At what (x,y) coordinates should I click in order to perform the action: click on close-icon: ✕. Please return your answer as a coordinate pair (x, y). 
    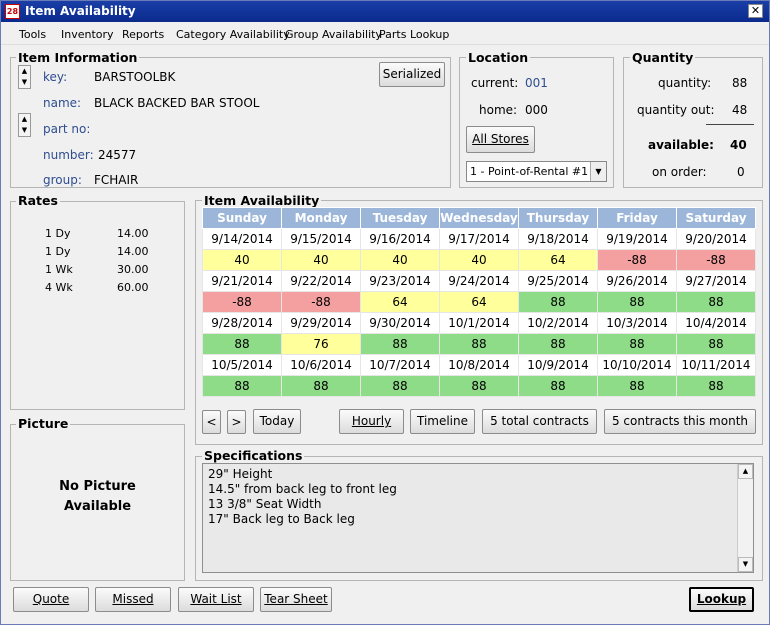
    Looking at the image, I should click on (755, 11).